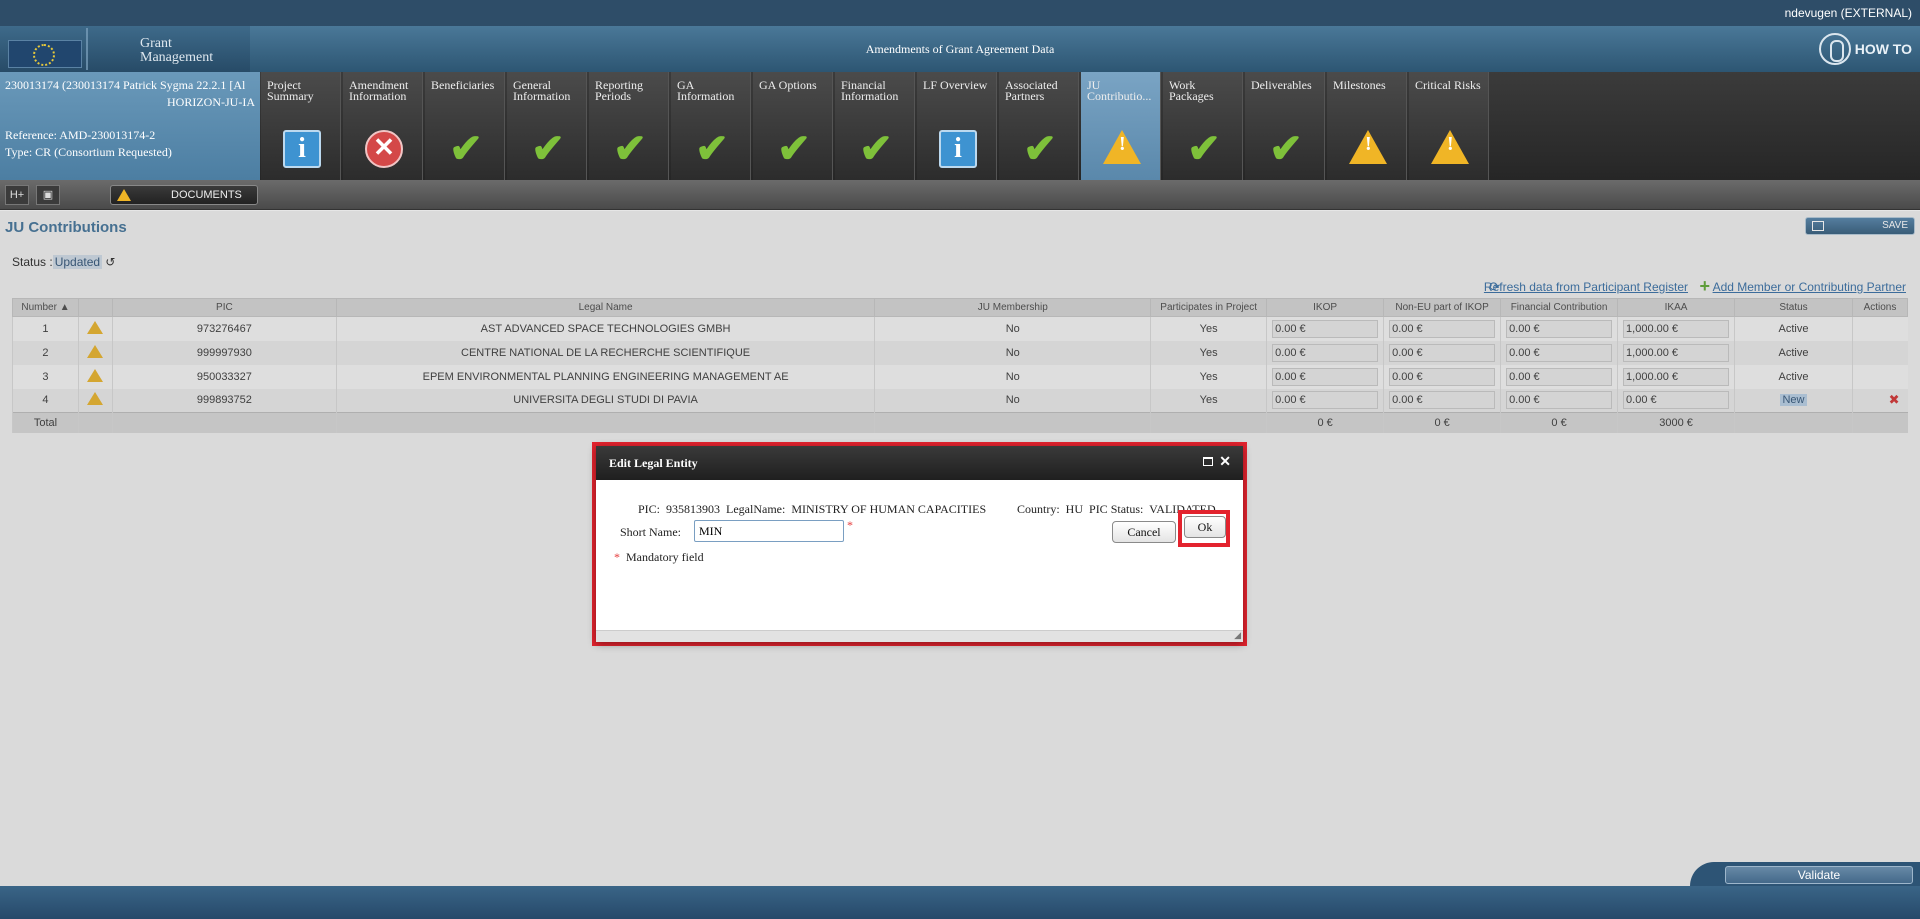  I want to click on tab-financial-information: Financial Information ✔, so click(875, 126).